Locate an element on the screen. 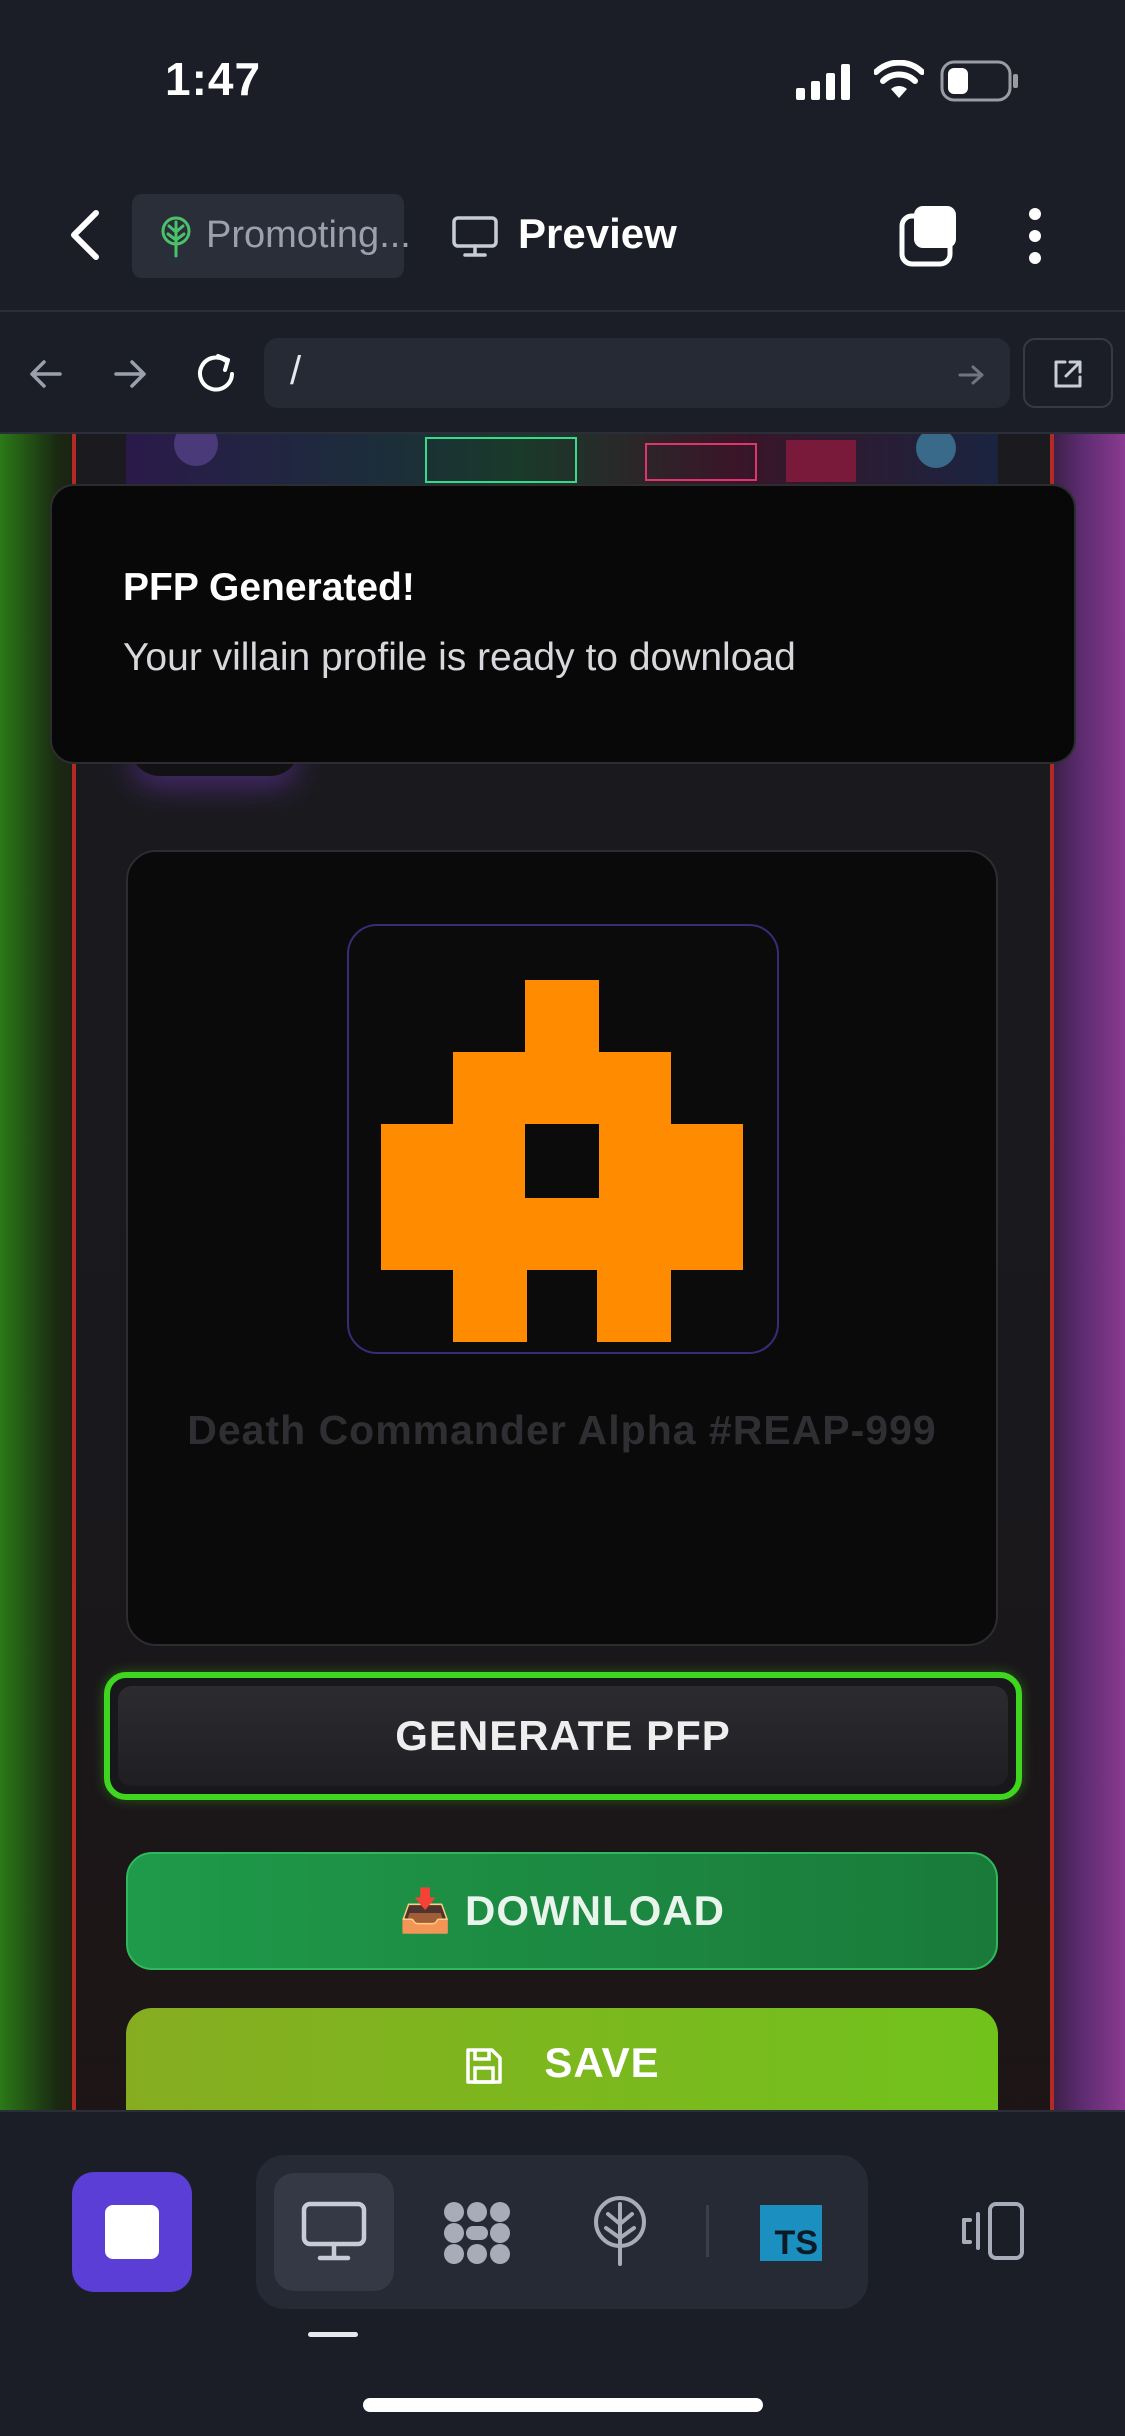 The width and height of the screenshot is (1125, 2436). hero-banner-image is located at coordinates (562, 460).